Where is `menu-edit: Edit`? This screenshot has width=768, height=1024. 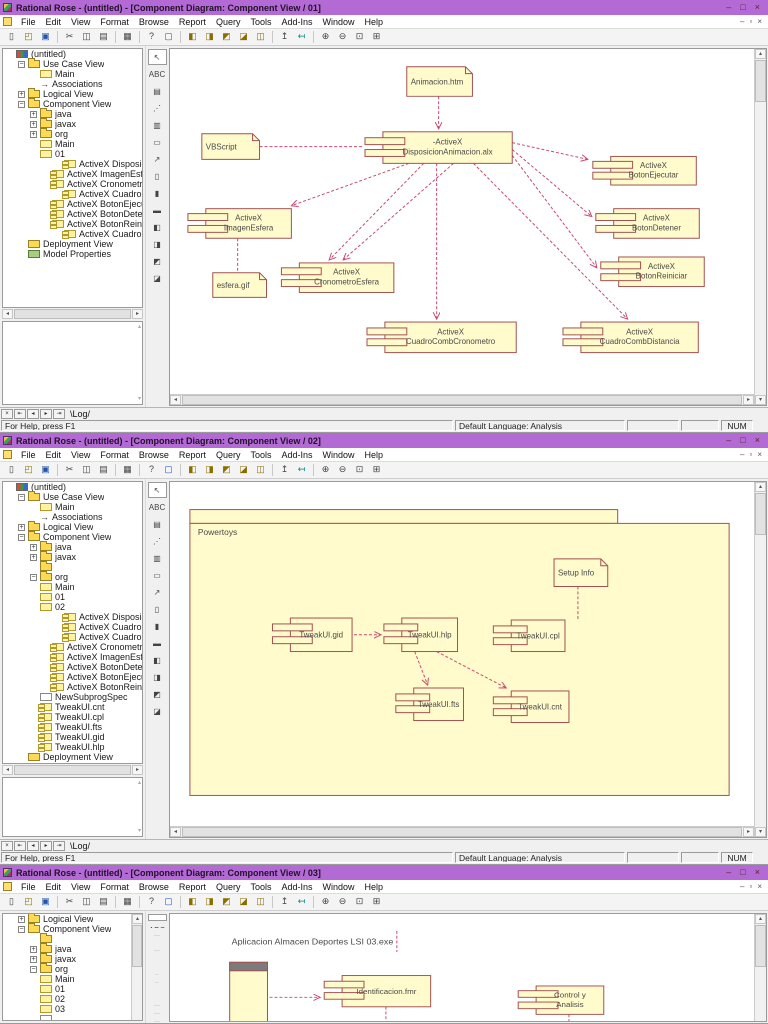 menu-edit: Edit is located at coordinates (54, 887).